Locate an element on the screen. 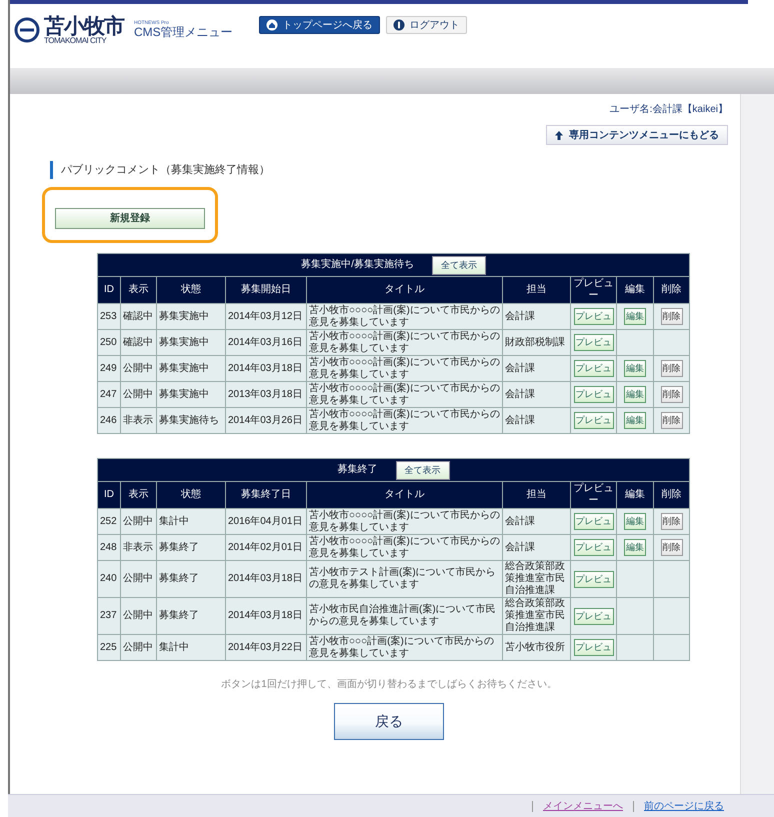  column-header: 募集終了日 is located at coordinates (266, 495).